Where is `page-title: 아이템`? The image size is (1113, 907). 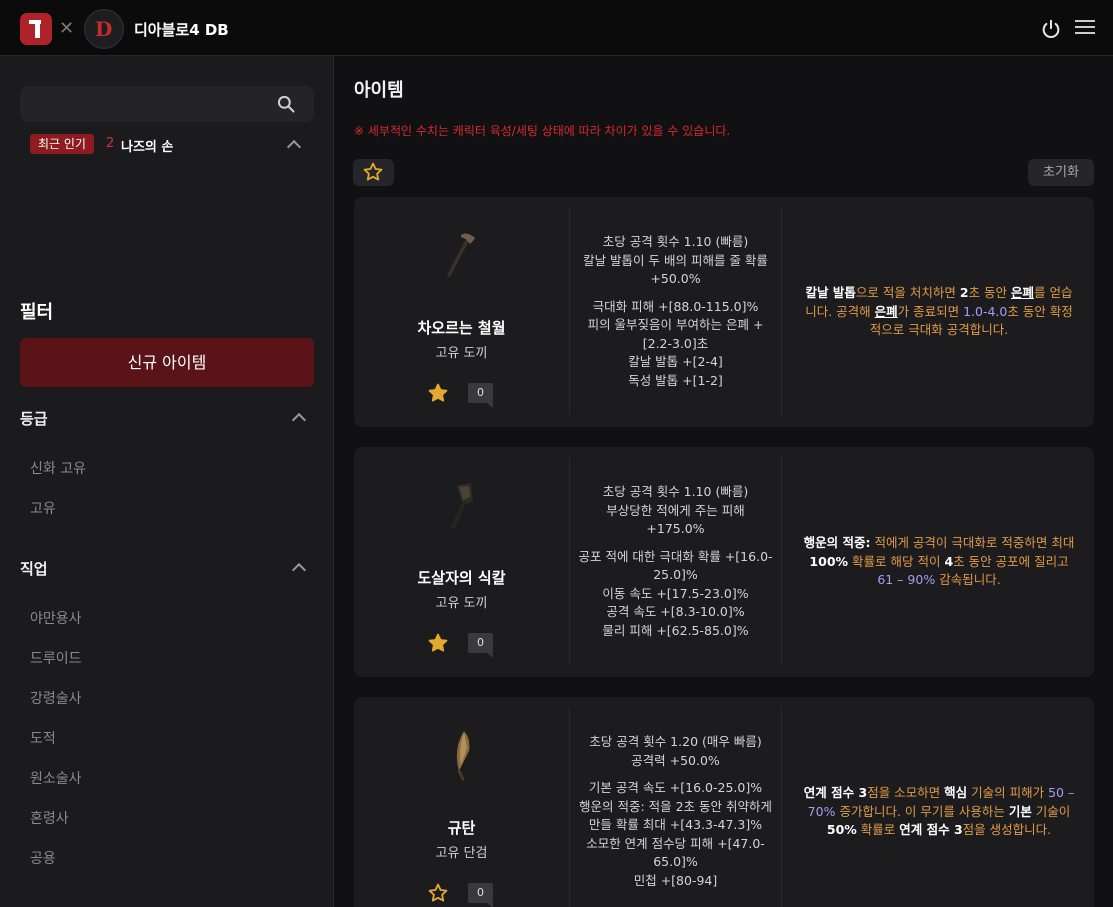 page-title: 아이템 is located at coordinates (379, 90).